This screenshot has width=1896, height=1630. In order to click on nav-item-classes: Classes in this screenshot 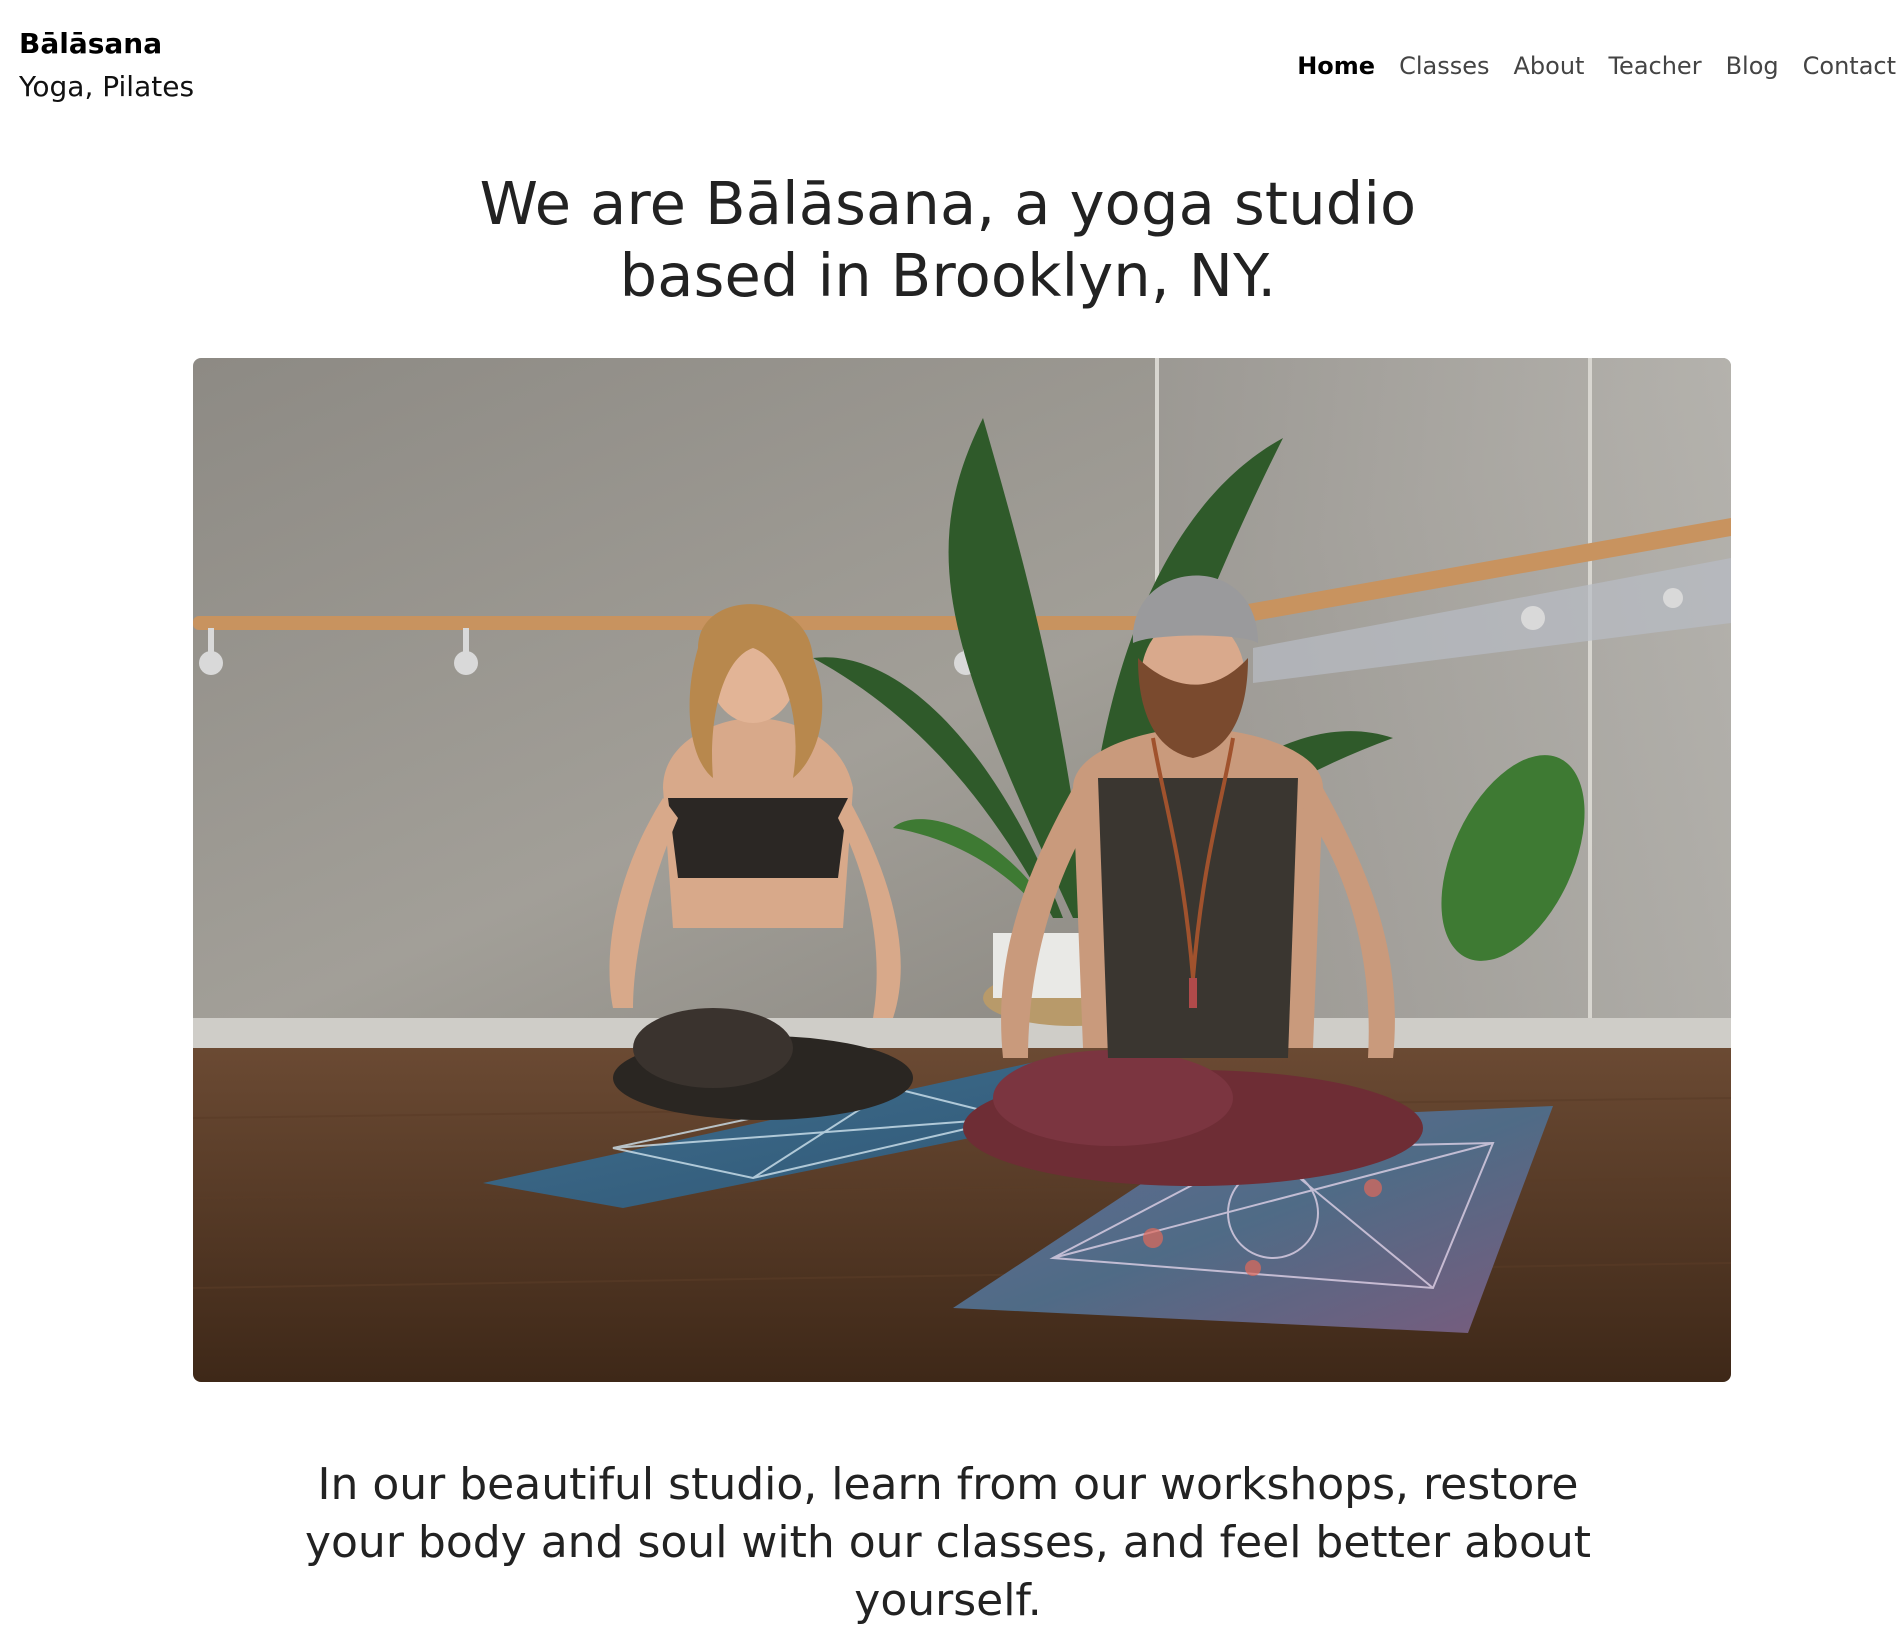, I will do `click(1444, 66)`.